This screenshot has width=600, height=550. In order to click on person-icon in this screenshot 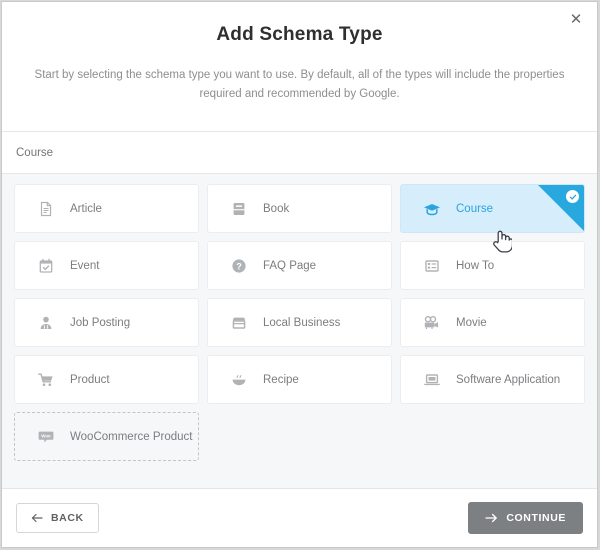, I will do `click(46, 323)`.